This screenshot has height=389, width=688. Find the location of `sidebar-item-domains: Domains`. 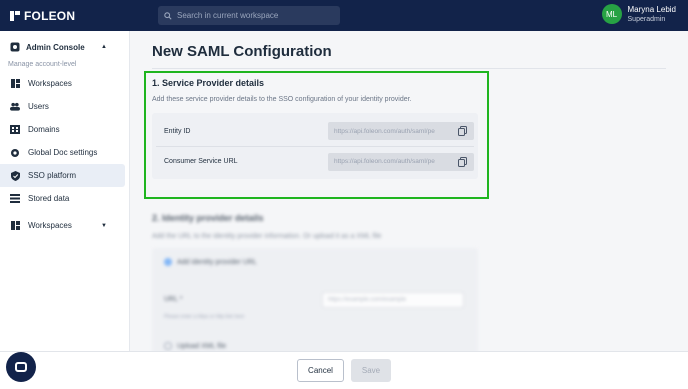

sidebar-item-domains: Domains is located at coordinates (62, 129).